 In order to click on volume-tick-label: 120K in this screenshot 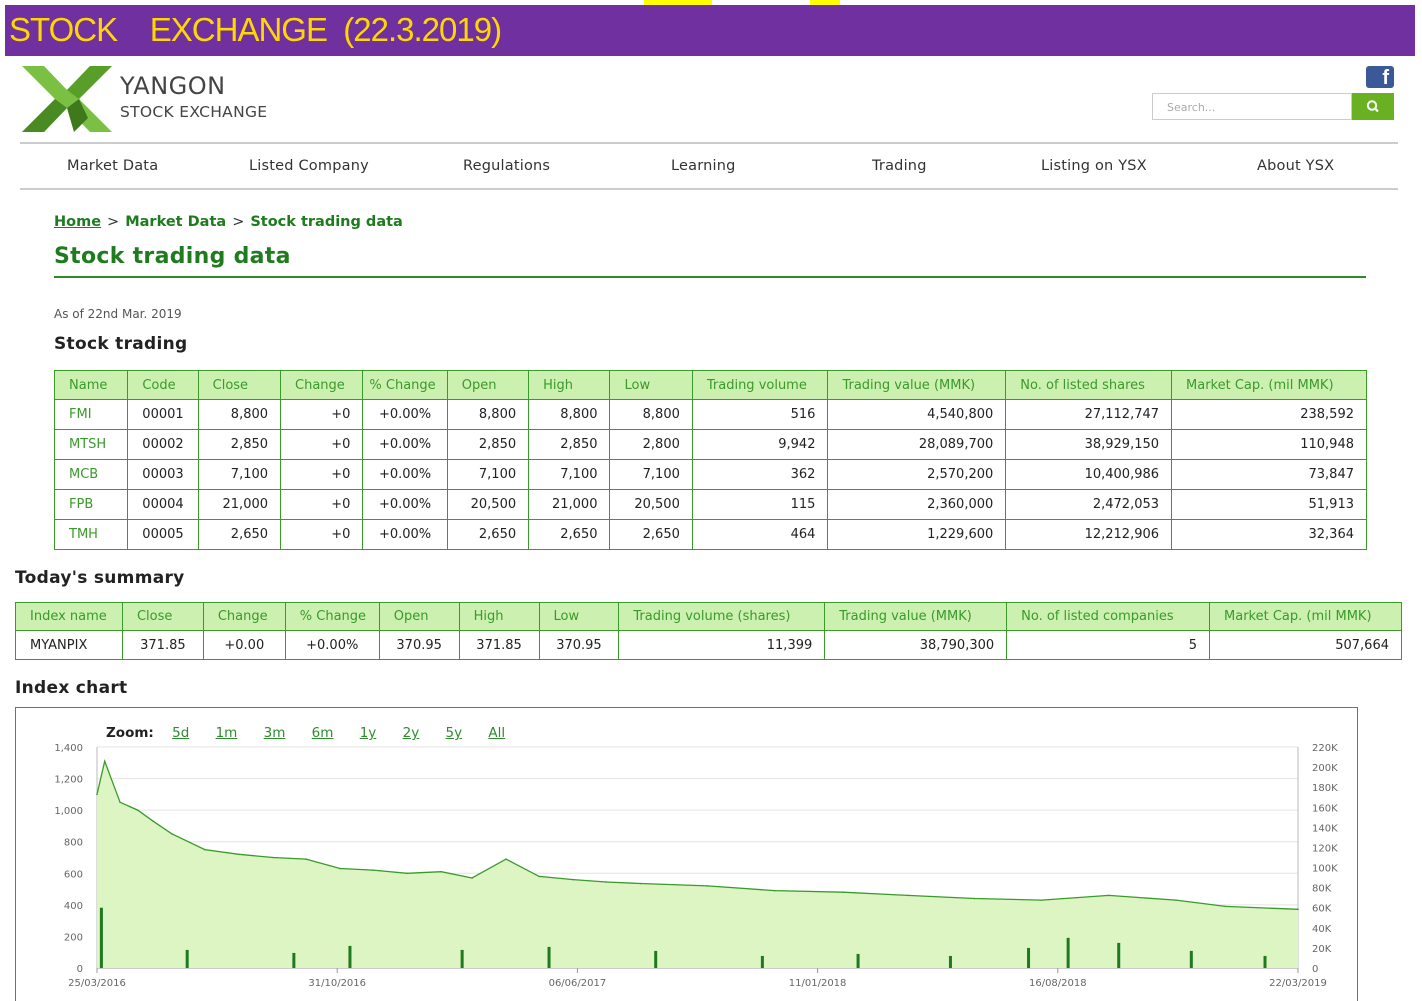, I will do `click(1325, 848)`.